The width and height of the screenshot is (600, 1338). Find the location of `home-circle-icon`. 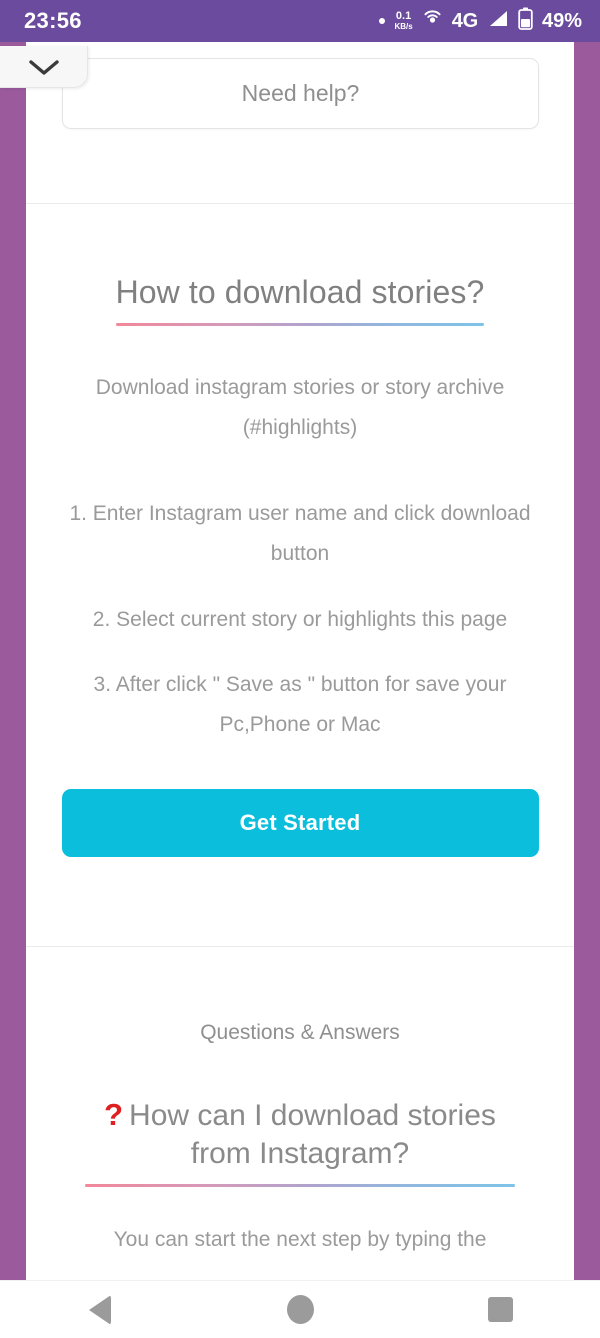

home-circle-icon is located at coordinates (300, 1309).